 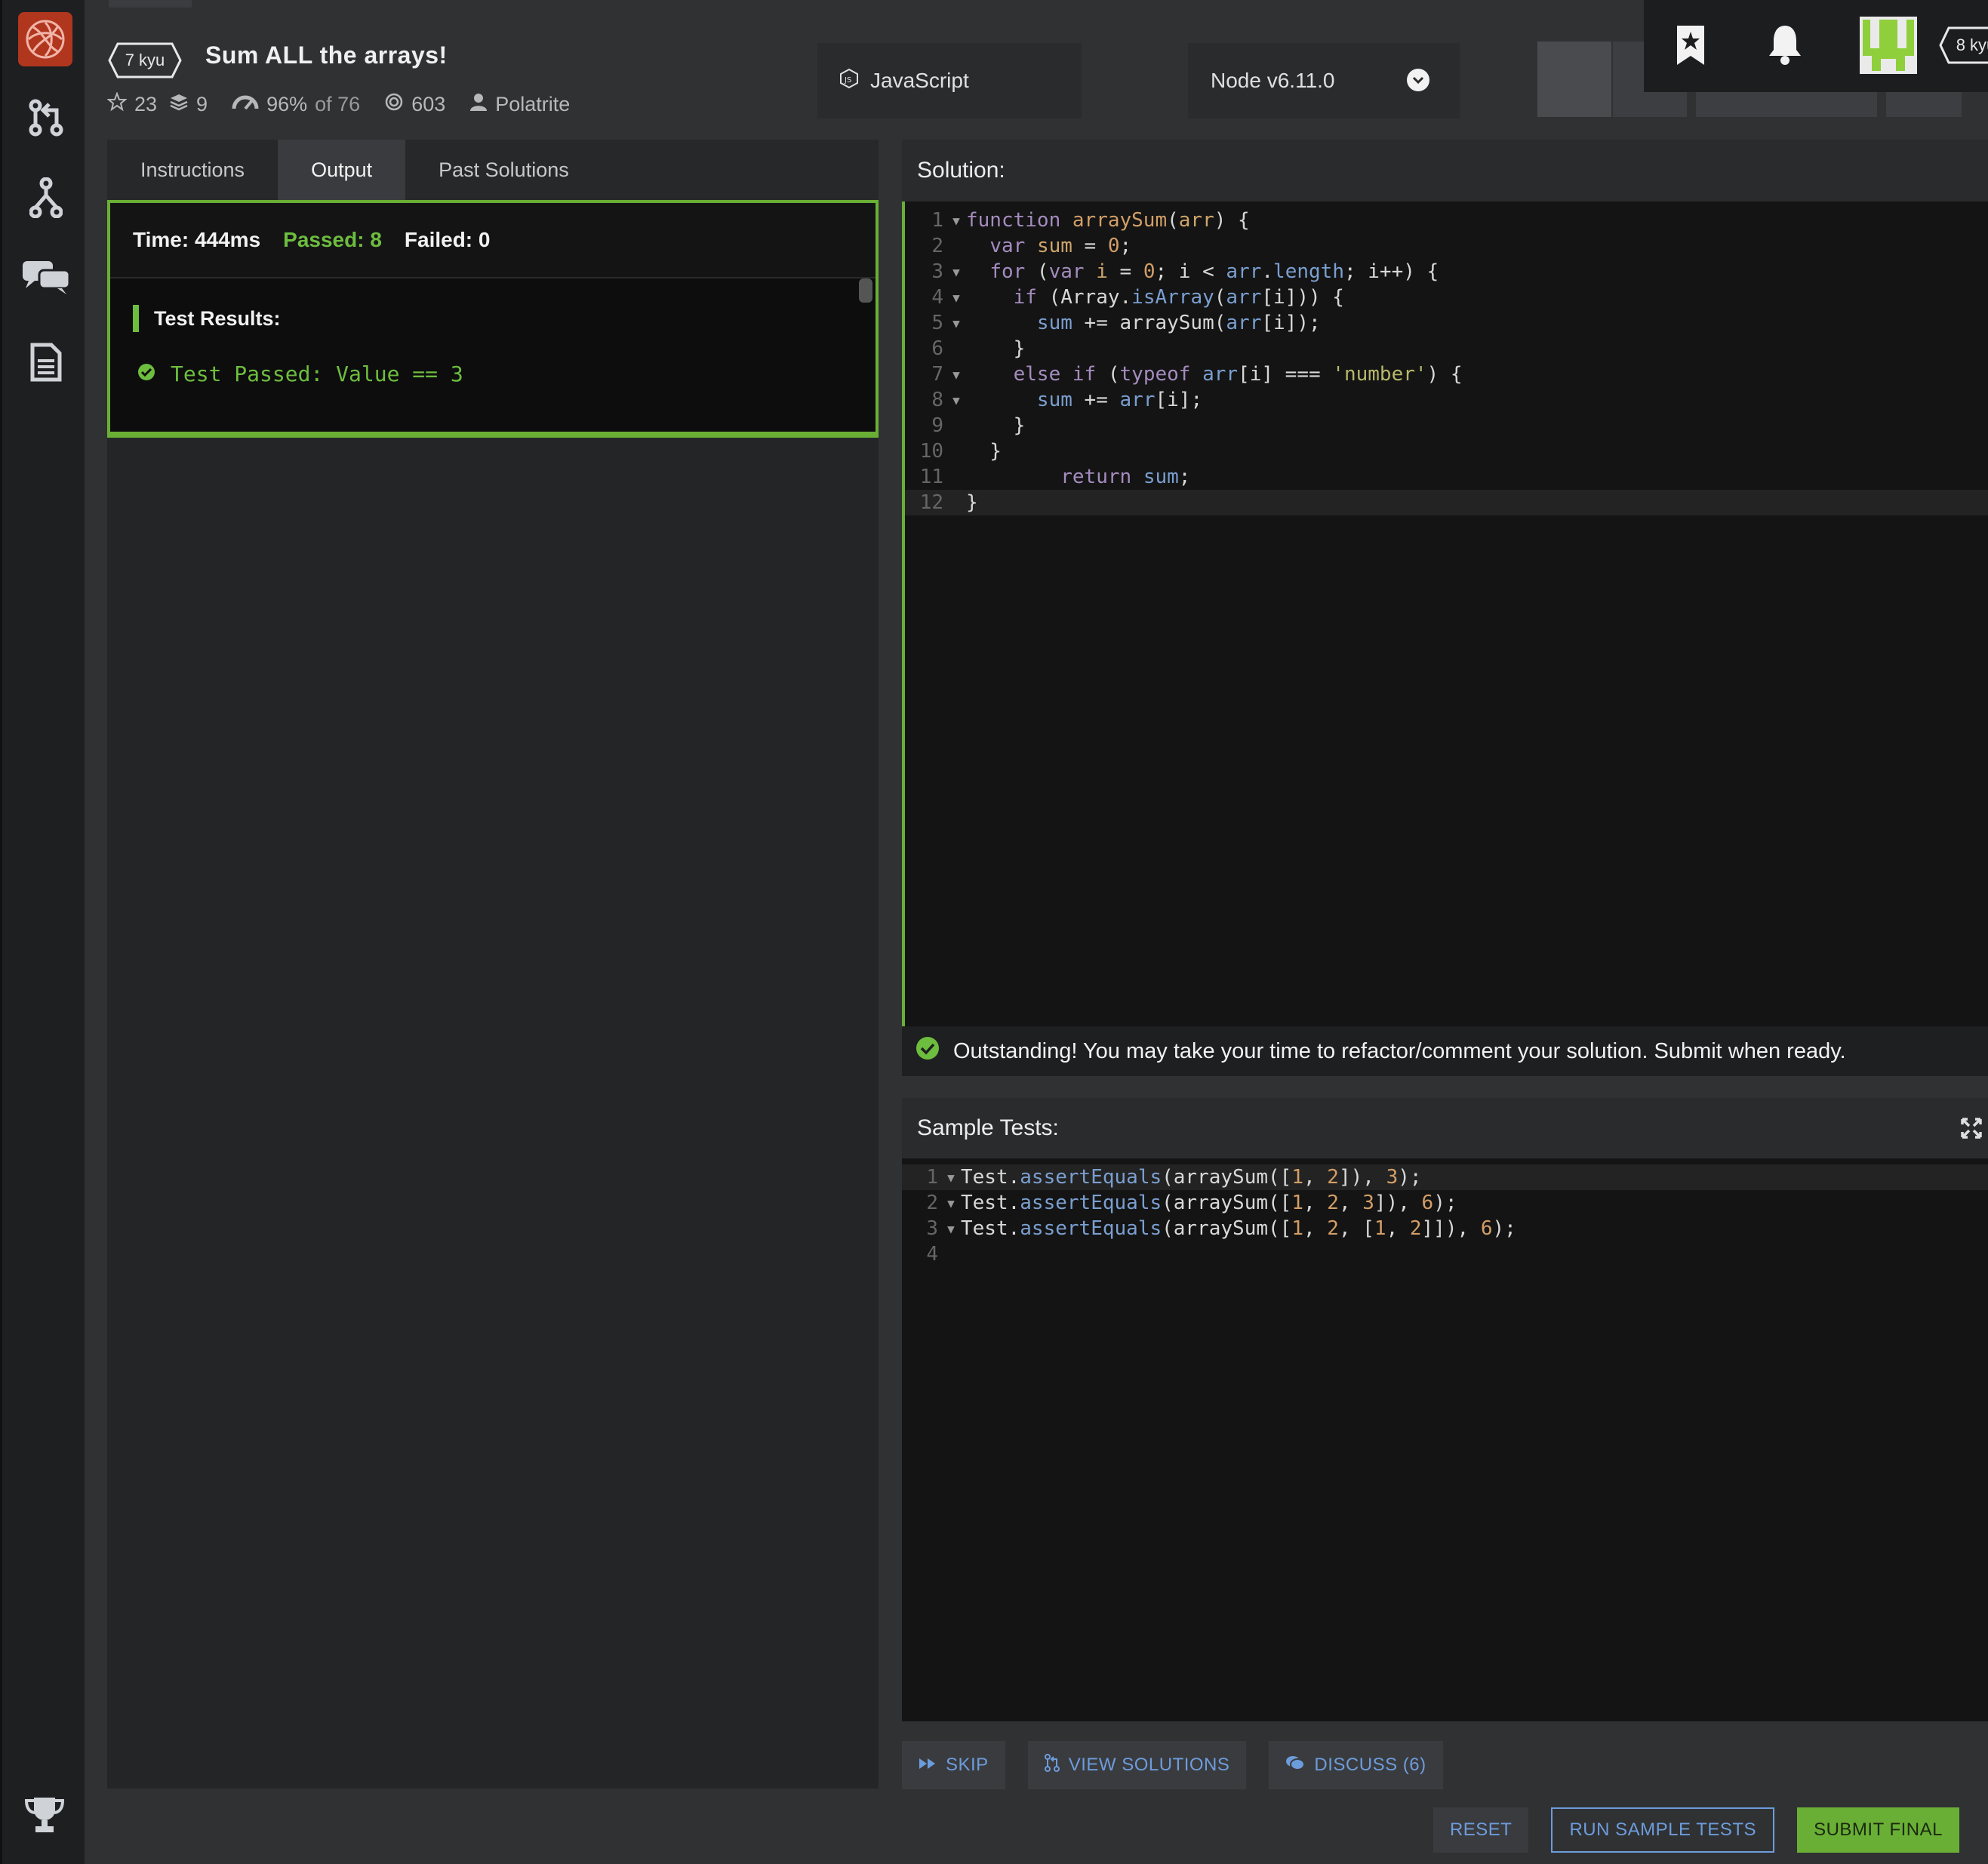 What do you see at coordinates (287, 104) in the screenshot?
I see `satisfaction-percent: 96%` at bounding box center [287, 104].